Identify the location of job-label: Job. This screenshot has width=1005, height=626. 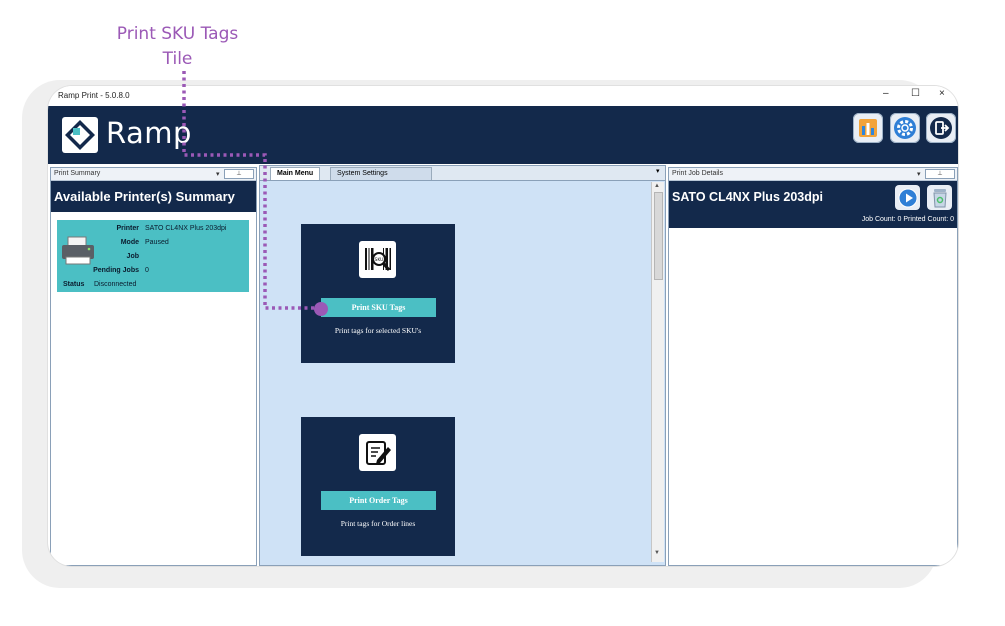
(132, 256).